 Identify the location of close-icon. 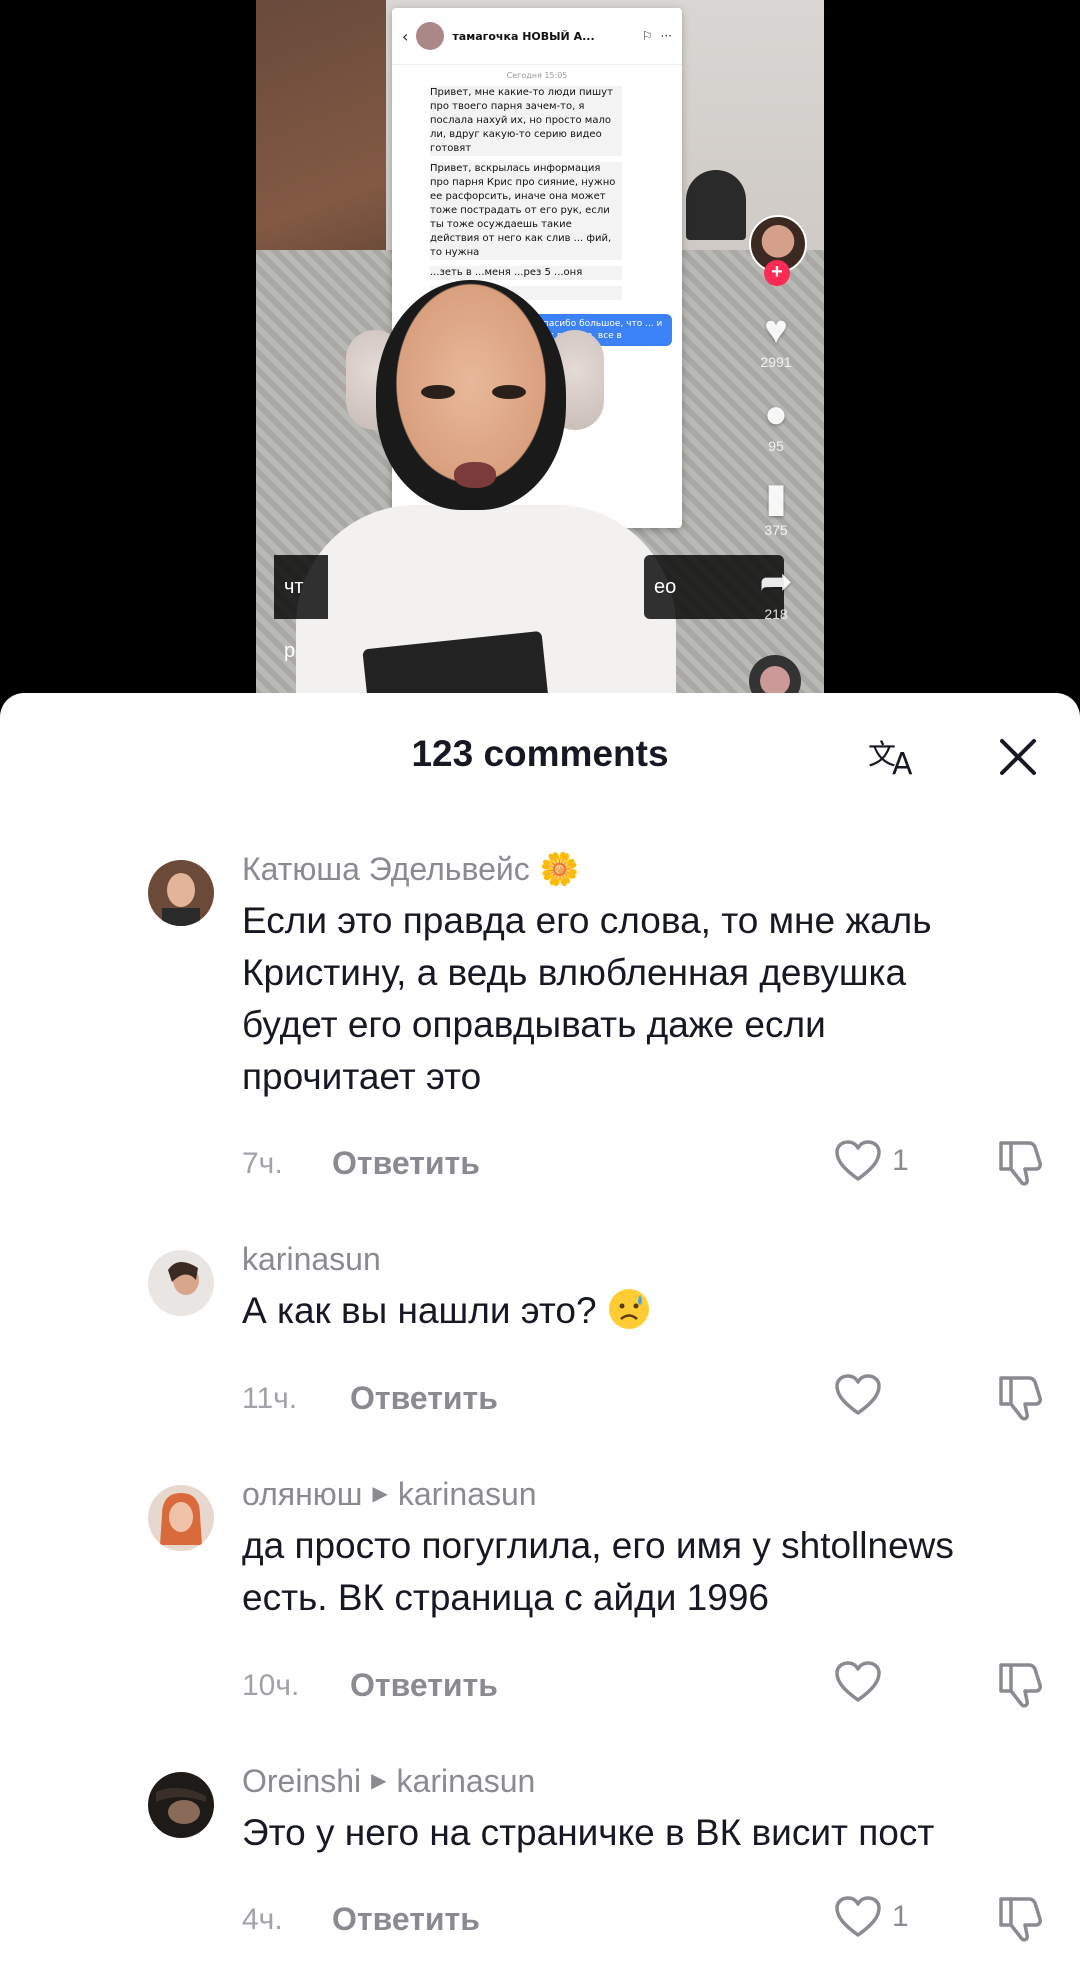
(1018, 757).